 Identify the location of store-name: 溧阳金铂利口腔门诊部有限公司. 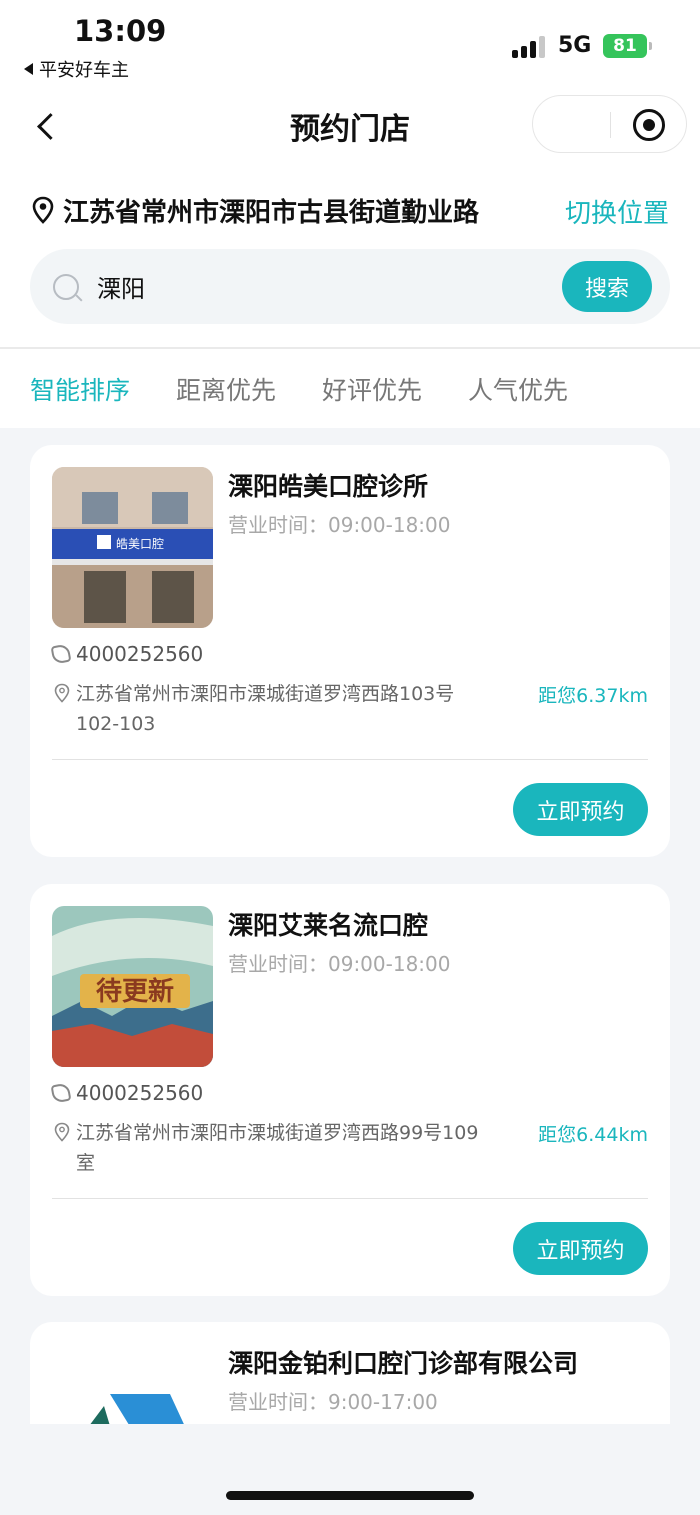
(403, 1363).